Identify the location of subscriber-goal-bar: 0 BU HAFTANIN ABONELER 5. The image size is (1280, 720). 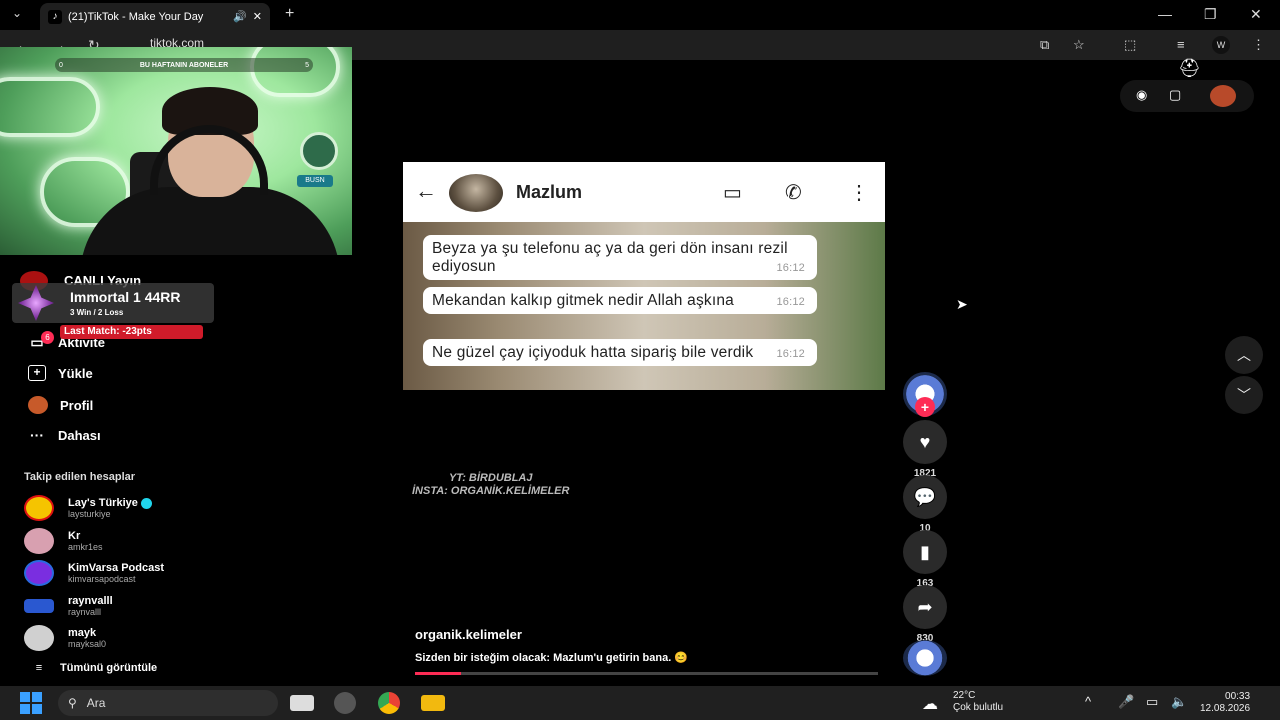
(184, 65).